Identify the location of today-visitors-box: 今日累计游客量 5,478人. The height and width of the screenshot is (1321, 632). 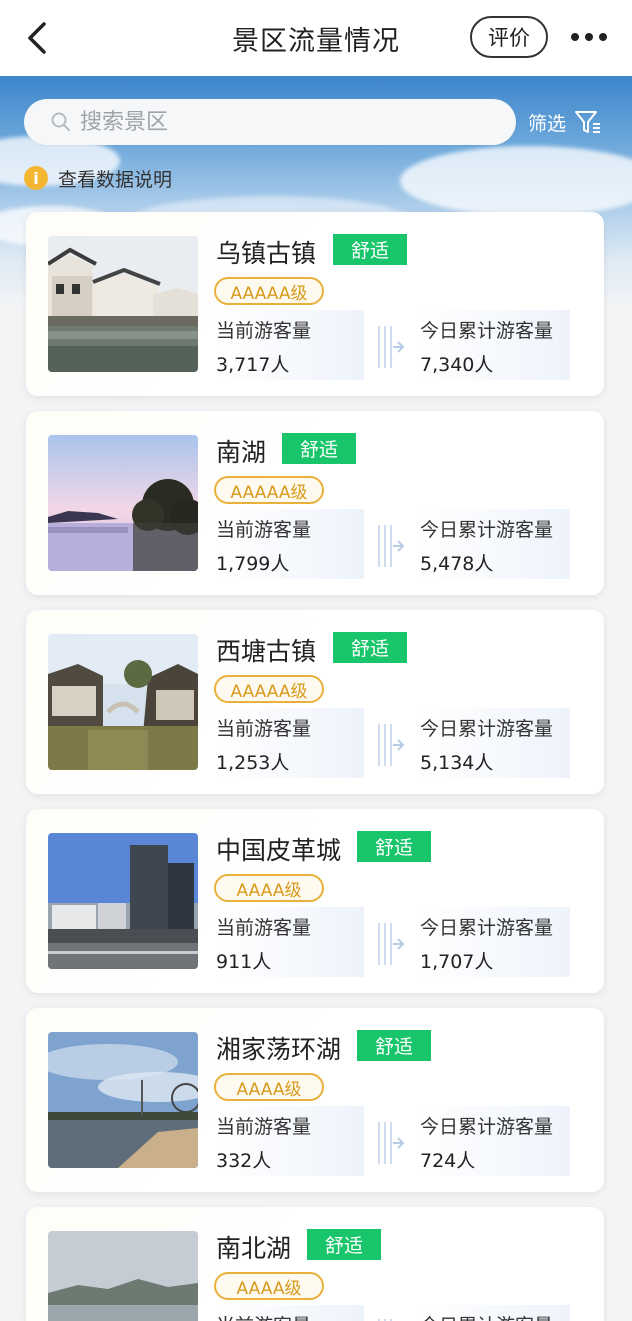
(494, 544).